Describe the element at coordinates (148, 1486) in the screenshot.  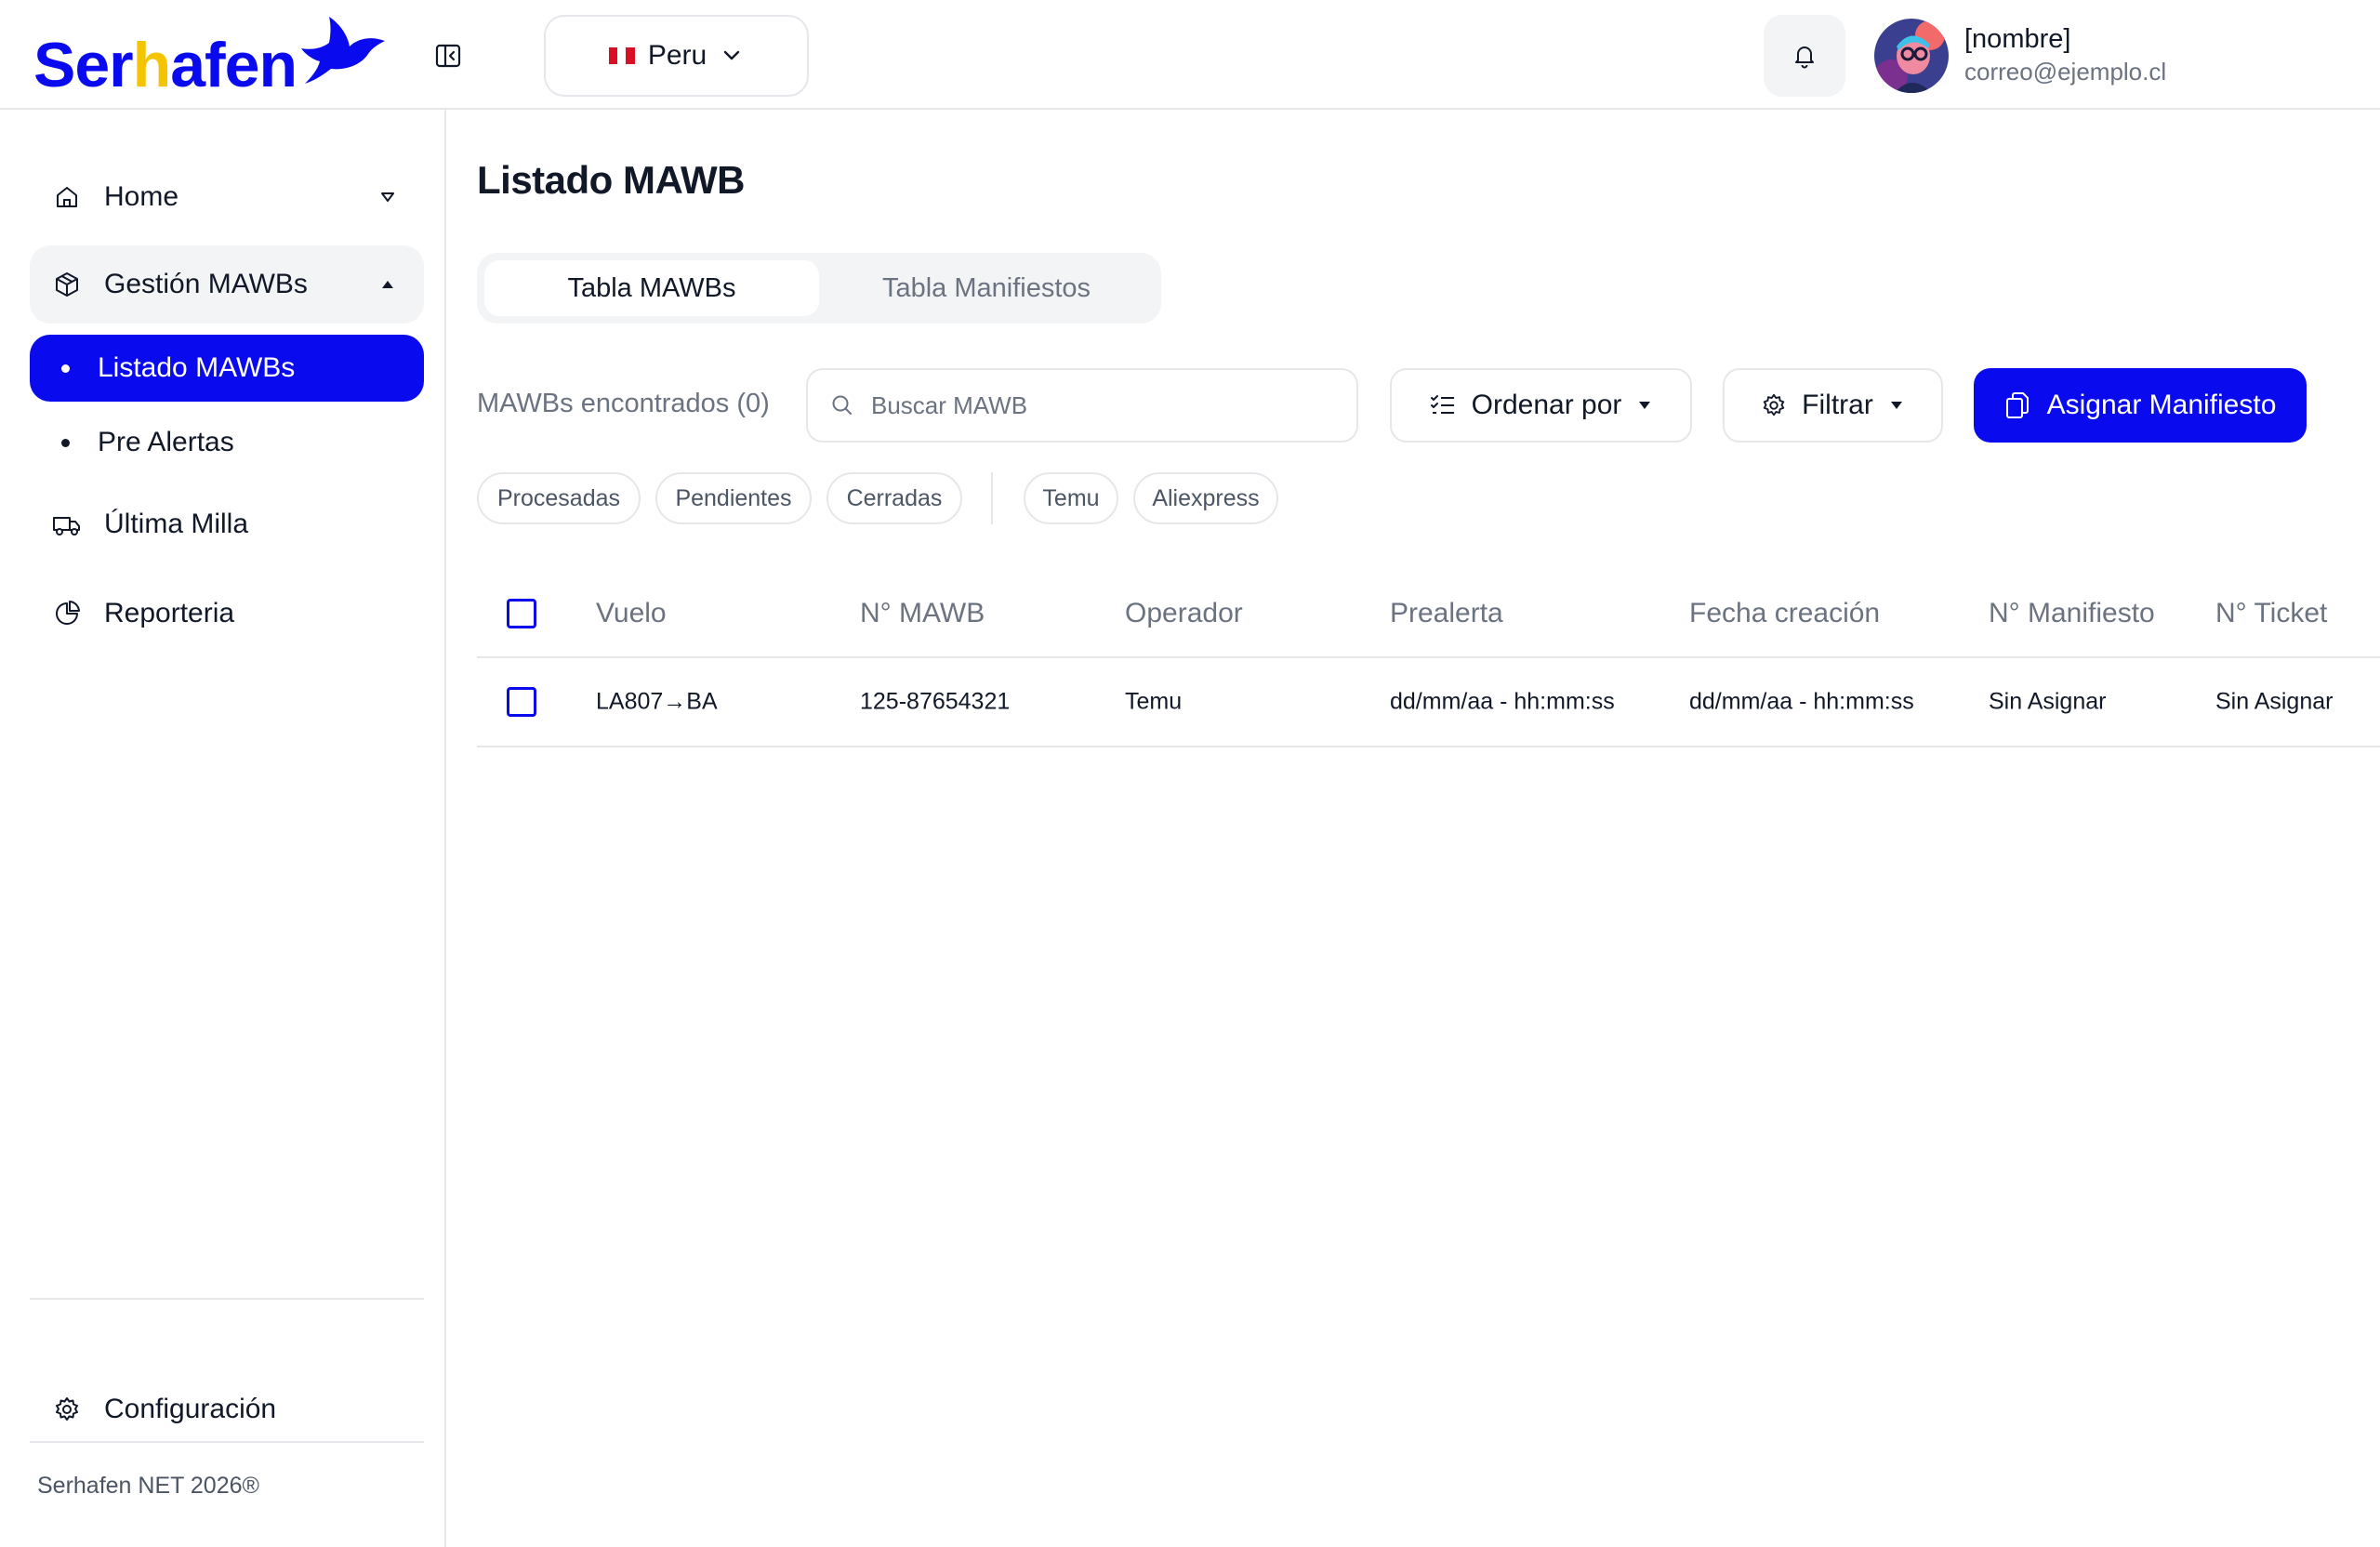
I see `footer-copyright: Serhafen NET 2026®` at that location.